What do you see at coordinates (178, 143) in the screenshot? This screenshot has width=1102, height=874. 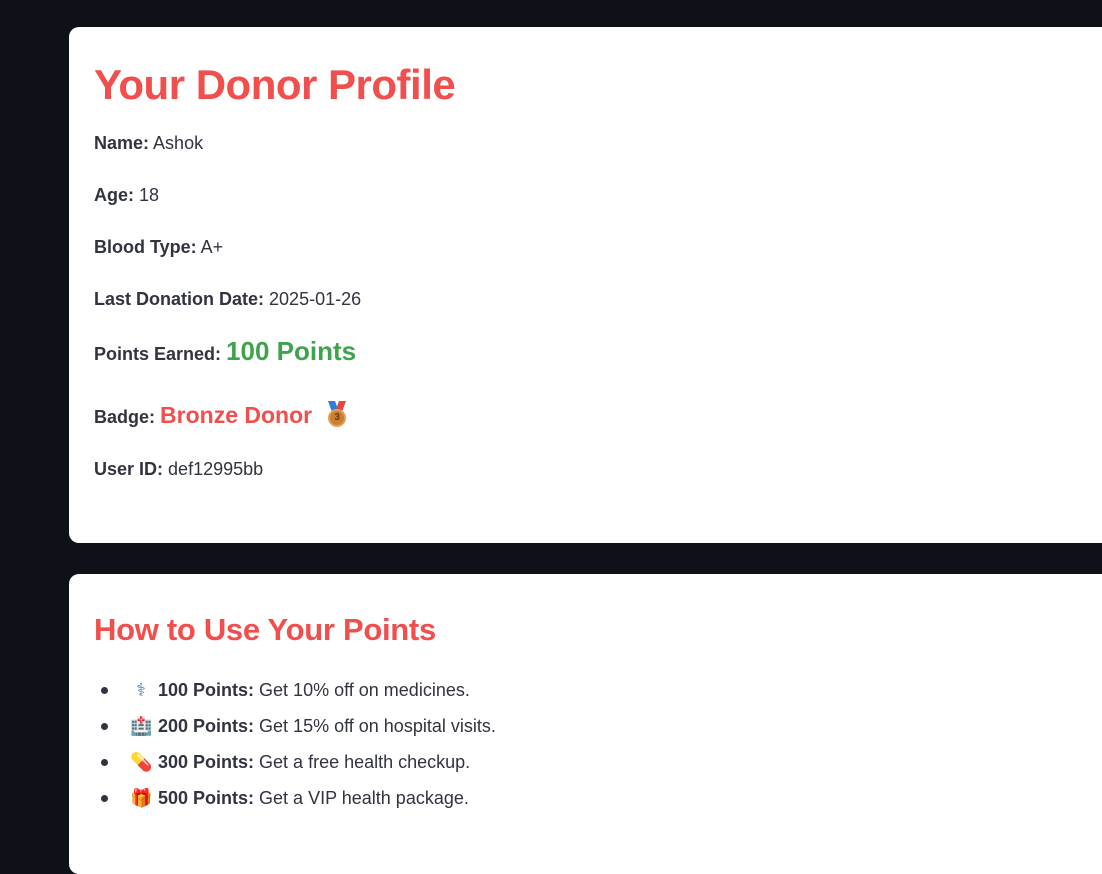 I see `name-value: Ashok` at bounding box center [178, 143].